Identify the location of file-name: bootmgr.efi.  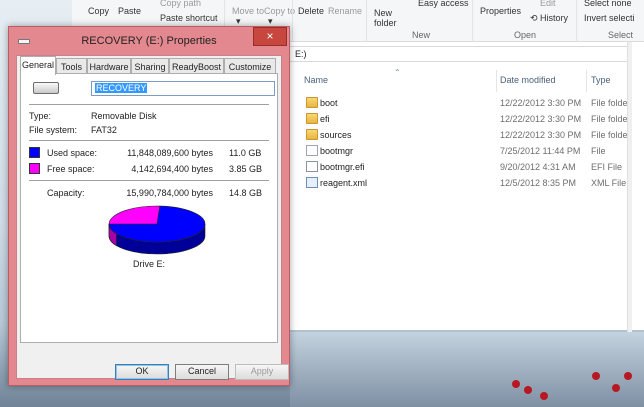
(342, 167).